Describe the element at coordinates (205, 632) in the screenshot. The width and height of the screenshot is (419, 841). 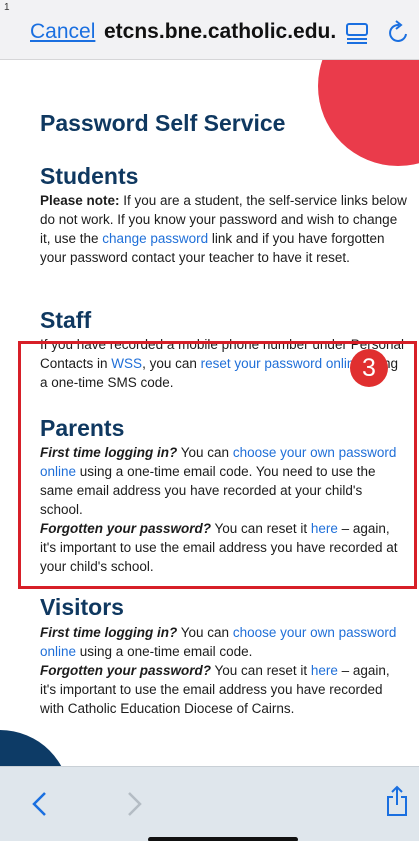
I see `visitors-first-text-1: You can` at that location.